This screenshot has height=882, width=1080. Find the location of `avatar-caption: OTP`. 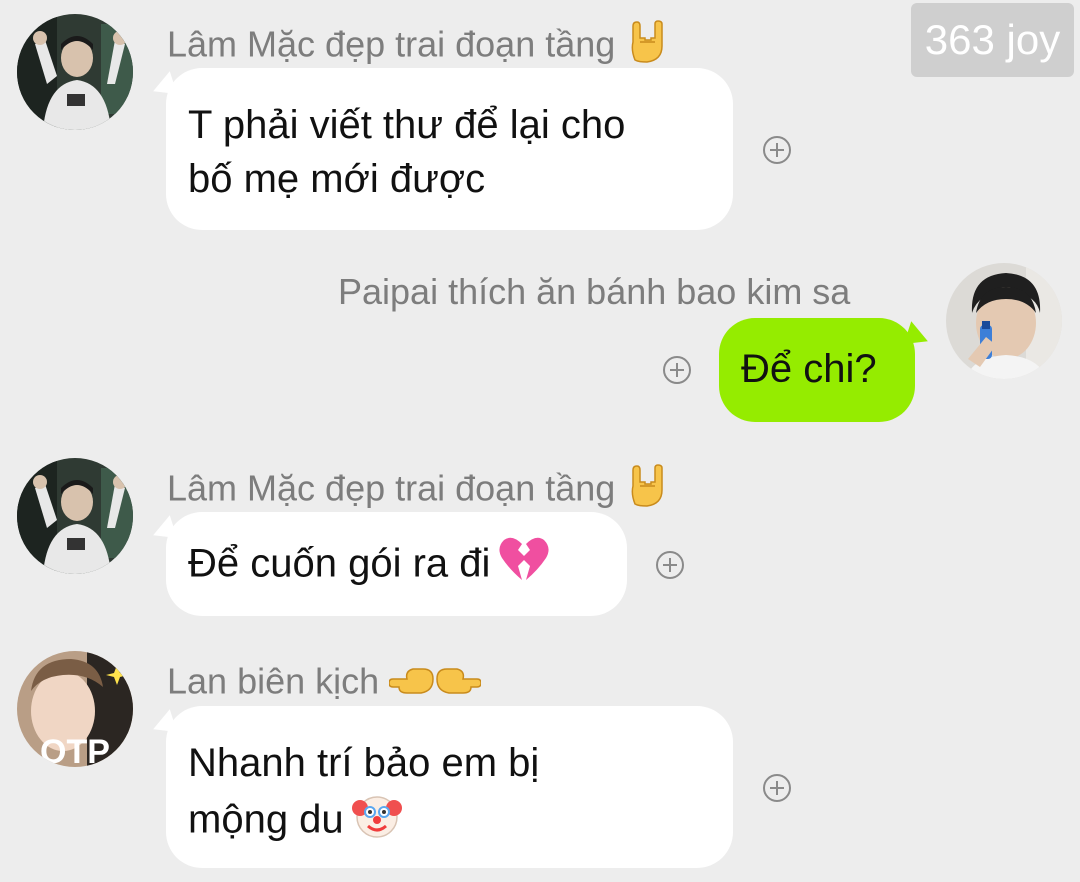

avatar-caption: OTP is located at coordinates (75, 750).